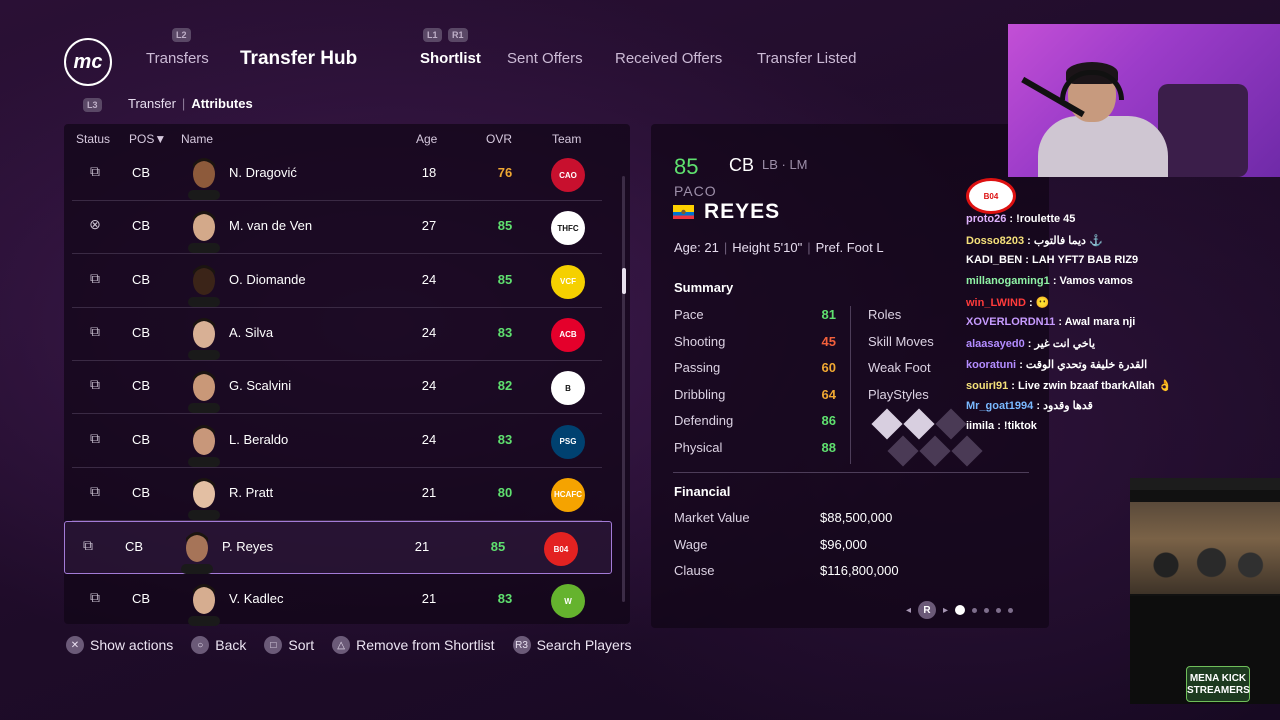 The height and width of the screenshot is (720, 1280). Describe the element at coordinates (337, 228) in the screenshot. I see `table-row: ⊗ CB M. van de Ven 27 85 THFC` at that location.